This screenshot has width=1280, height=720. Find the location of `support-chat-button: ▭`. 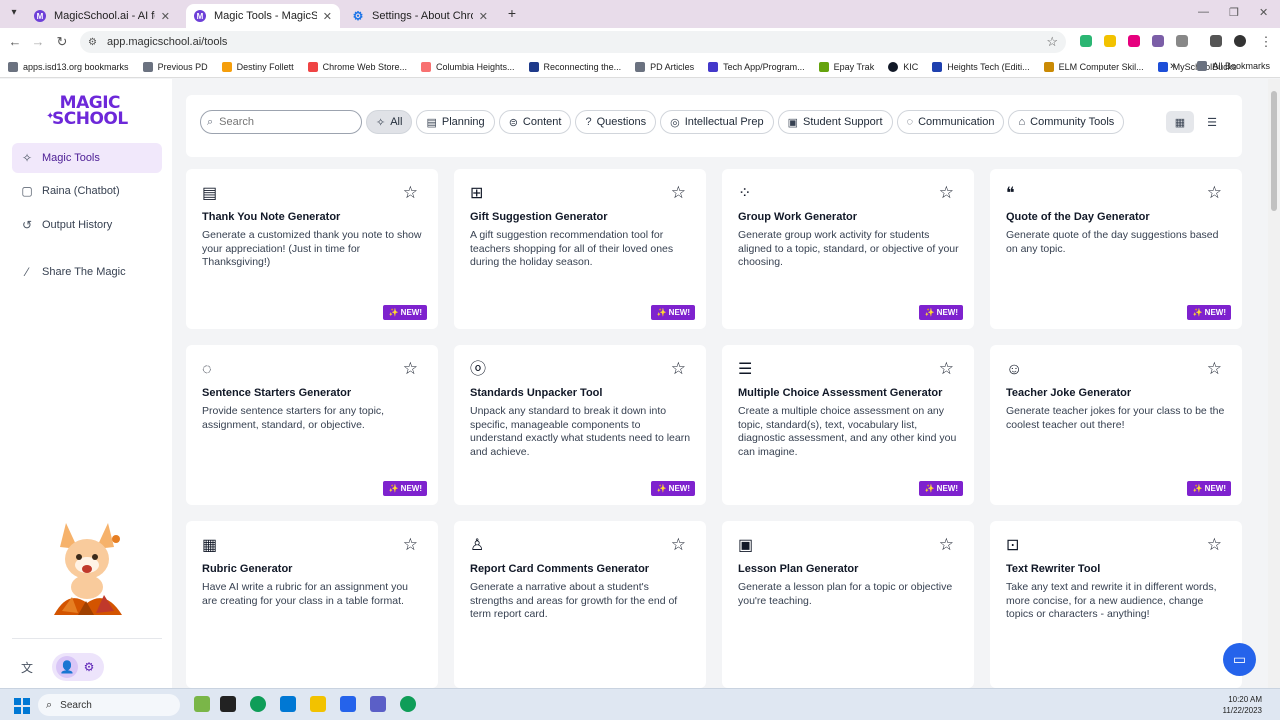

support-chat-button: ▭ is located at coordinates (1239, 659).